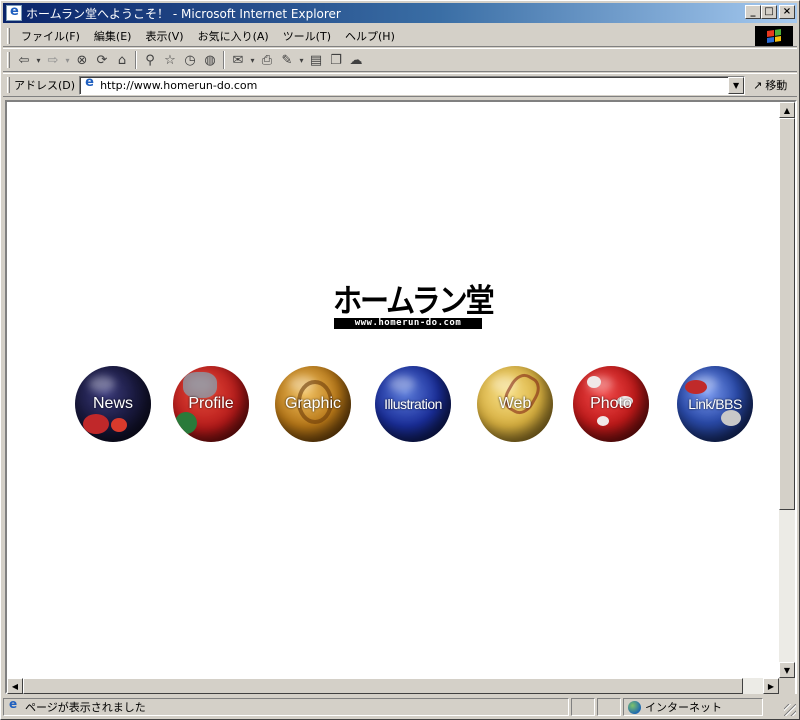 The width and height of the screenshot is (800, 720). I want to click on standard-toolbar: ⇦ ▾ ⇨ ▾ ⊗ ⟳ ⌂ ⚲ ☆ ◷ ◍ ✉ ▾ ⎙ ✎ ▾ ▤ ❐ ☁, so click(400, 60).